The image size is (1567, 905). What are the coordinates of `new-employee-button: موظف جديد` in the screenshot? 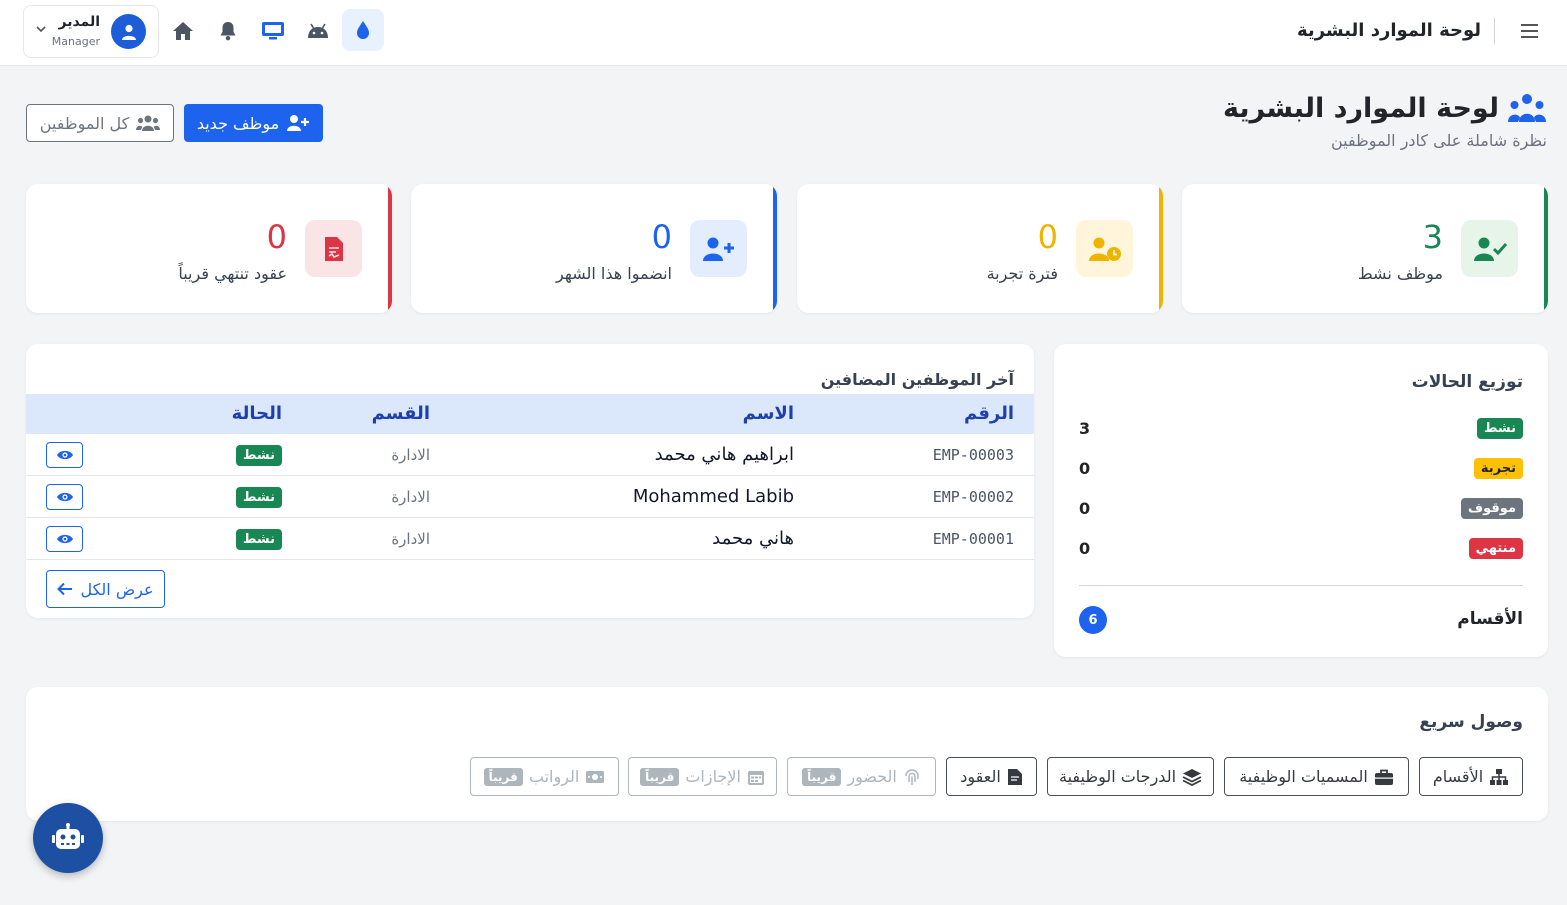 It's located at (253, 123).